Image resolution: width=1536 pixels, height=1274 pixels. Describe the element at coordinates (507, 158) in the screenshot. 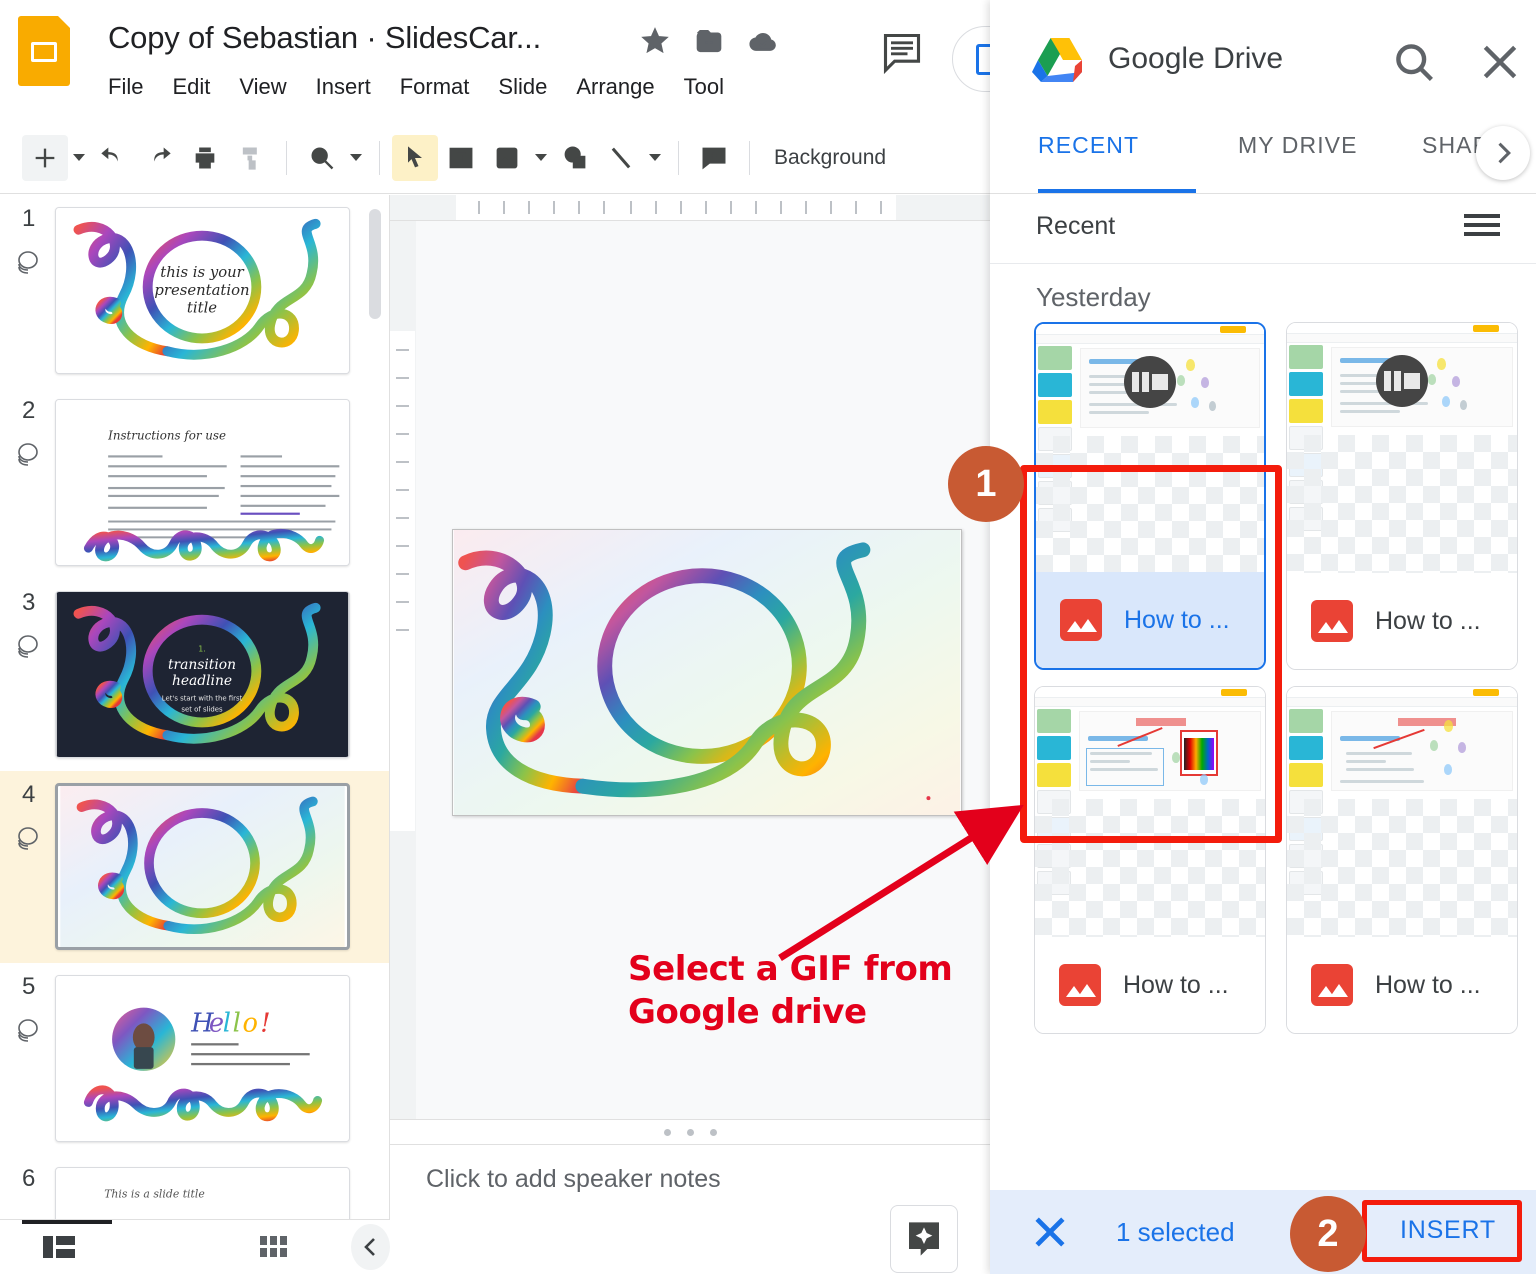

I see `insert-image-icon` at that location.